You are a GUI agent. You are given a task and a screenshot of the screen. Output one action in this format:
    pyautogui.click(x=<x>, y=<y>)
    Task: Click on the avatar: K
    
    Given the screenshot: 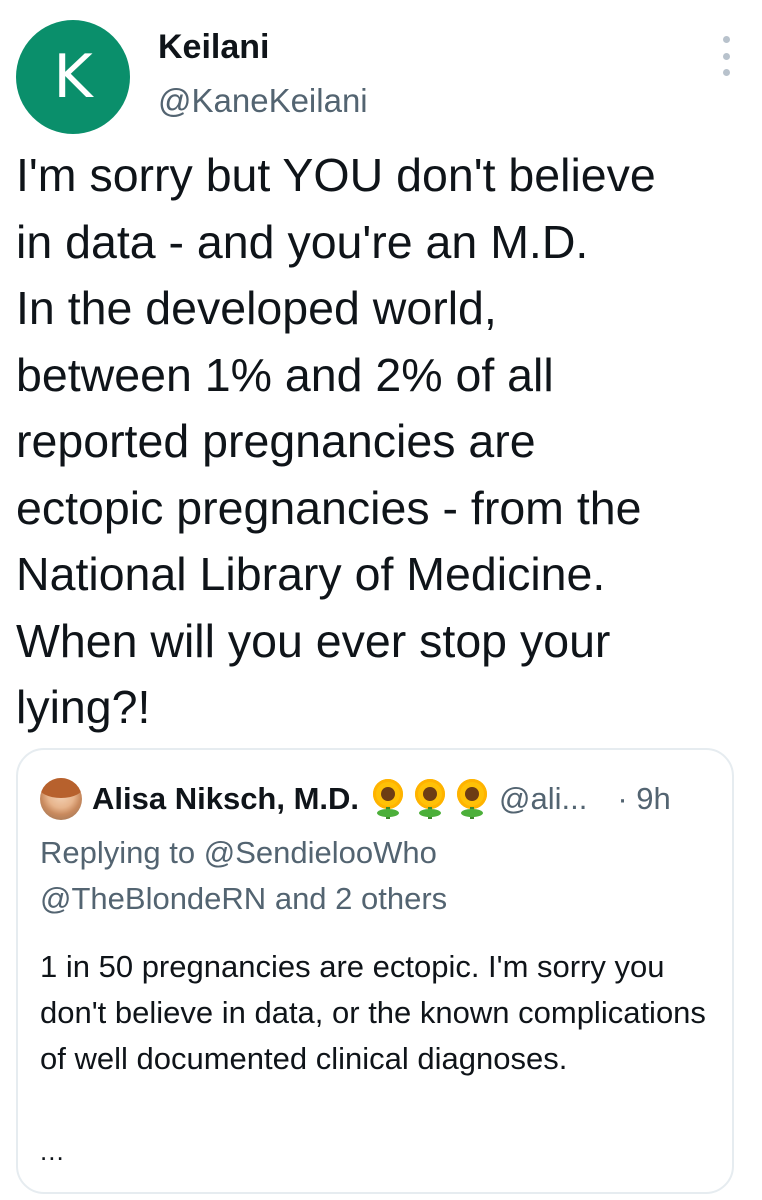 What is the action you would take?
    pyautogui.click(x=73, y=77)
    